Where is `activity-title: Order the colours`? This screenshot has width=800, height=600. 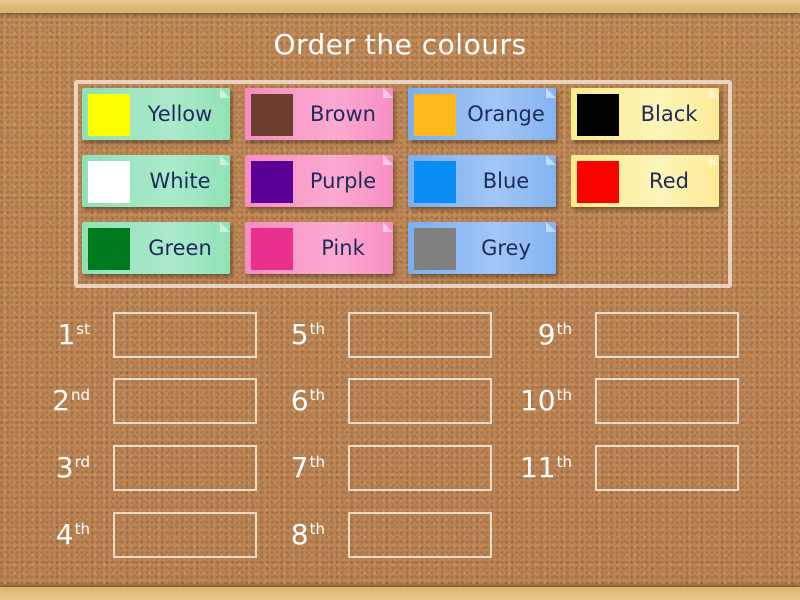
activity-title: Order the colours is located at coordinates (400, 44).